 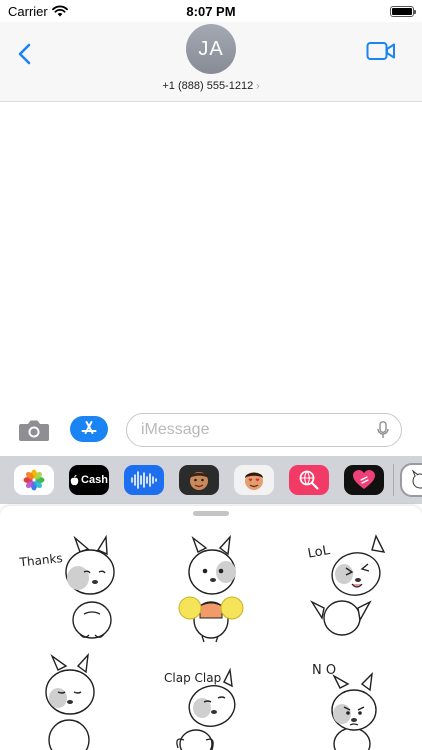 I want to click on battery-icon, so click(x=403, y=11).